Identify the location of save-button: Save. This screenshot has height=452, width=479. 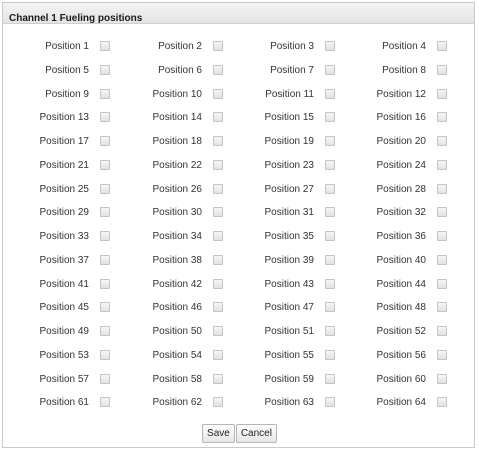
(218, 433).